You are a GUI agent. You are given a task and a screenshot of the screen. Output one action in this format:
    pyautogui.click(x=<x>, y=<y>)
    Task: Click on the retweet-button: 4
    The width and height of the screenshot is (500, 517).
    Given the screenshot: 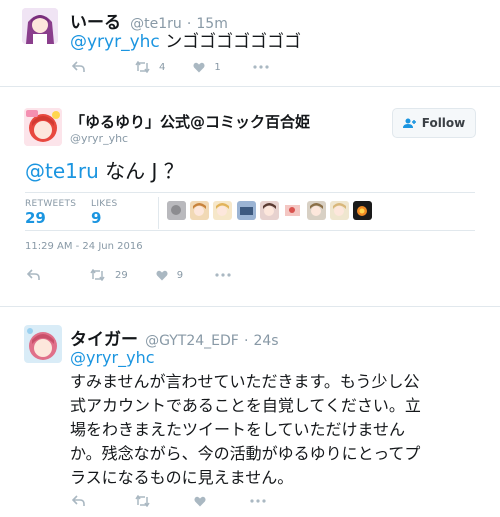 What is the action you would take?
    pyautogui.click(x=150, y=67)
    